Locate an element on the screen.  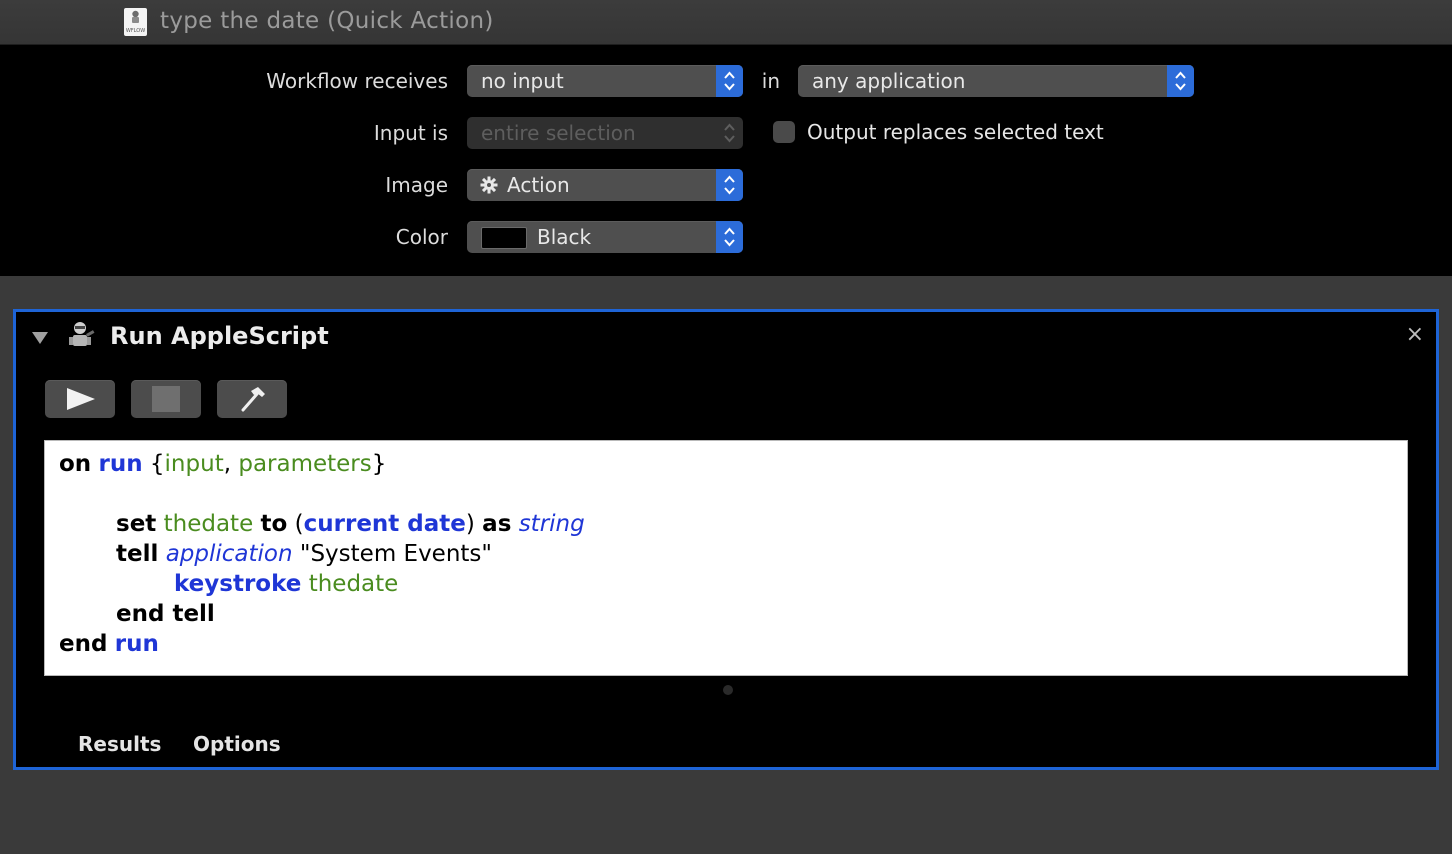
resize-handle is located at coordinates (728, 690).